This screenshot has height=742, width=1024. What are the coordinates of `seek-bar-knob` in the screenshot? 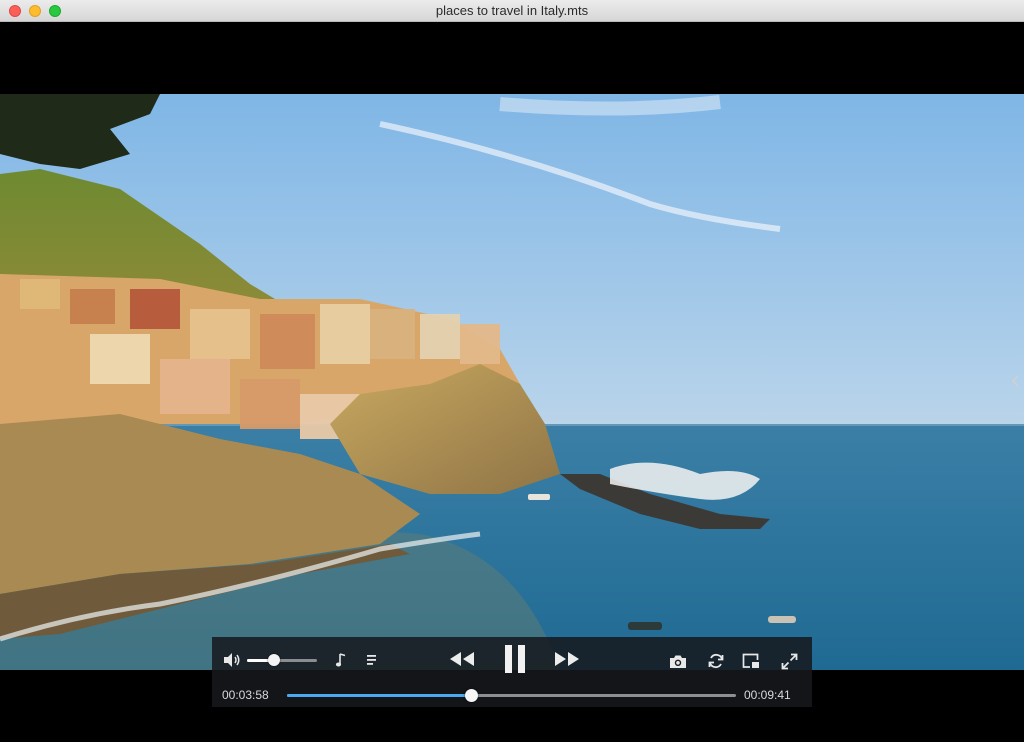 It's located at (472, 695).